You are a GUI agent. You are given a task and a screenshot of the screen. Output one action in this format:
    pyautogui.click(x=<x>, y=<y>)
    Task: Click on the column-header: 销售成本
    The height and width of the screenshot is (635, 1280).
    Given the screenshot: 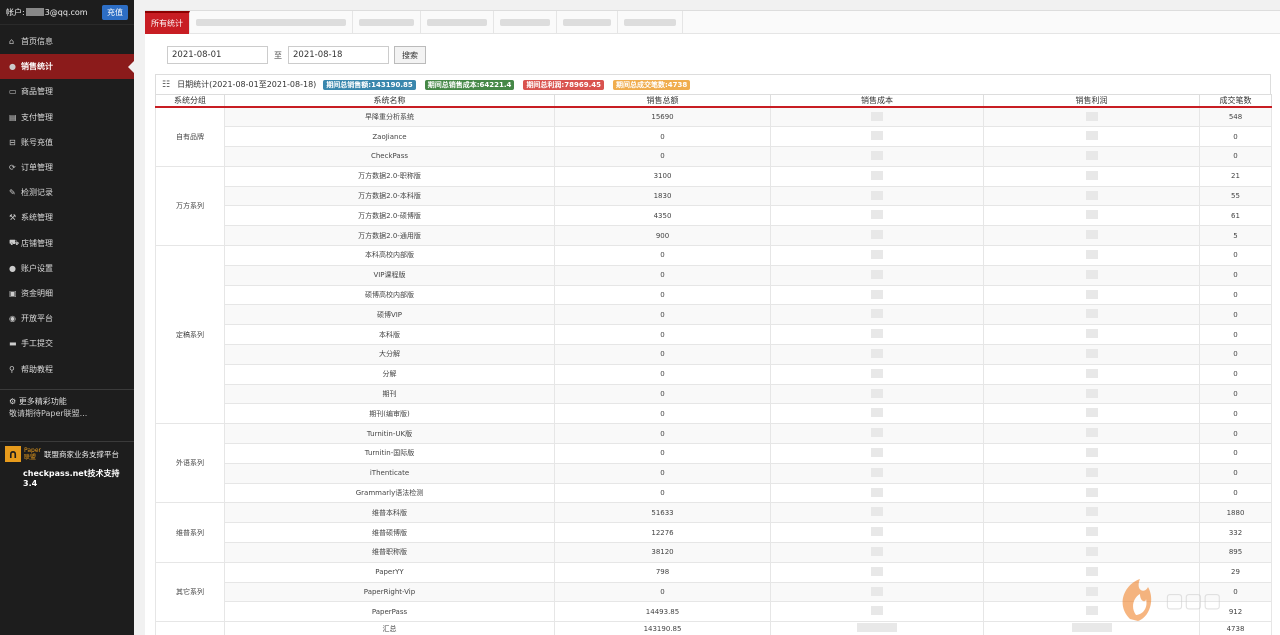 What is the action you would take?
    pyautogui.click(x=877, y=101)
    